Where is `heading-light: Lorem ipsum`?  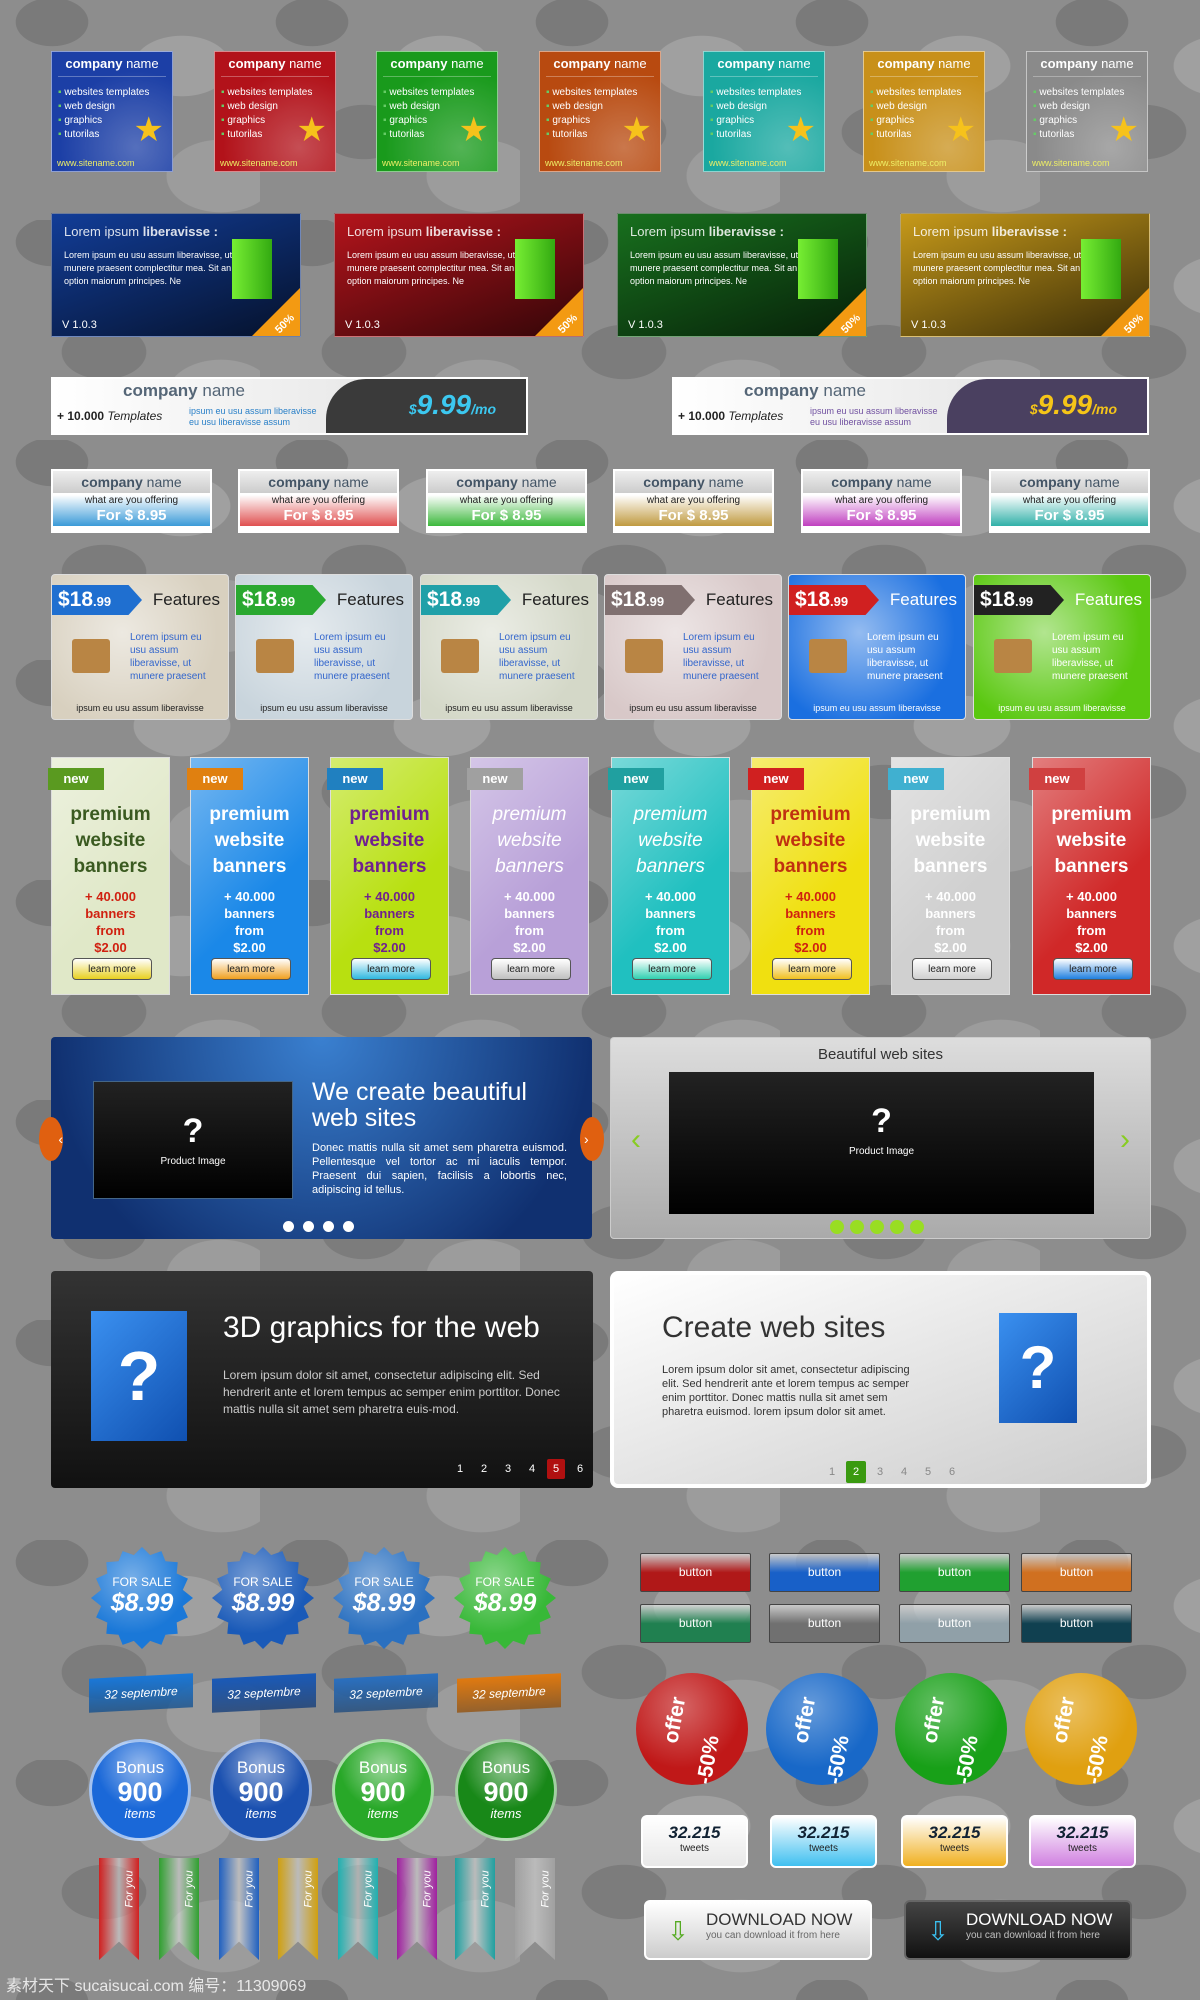
heading-light: Lorem ipsum is located at coordinates (102, 231).